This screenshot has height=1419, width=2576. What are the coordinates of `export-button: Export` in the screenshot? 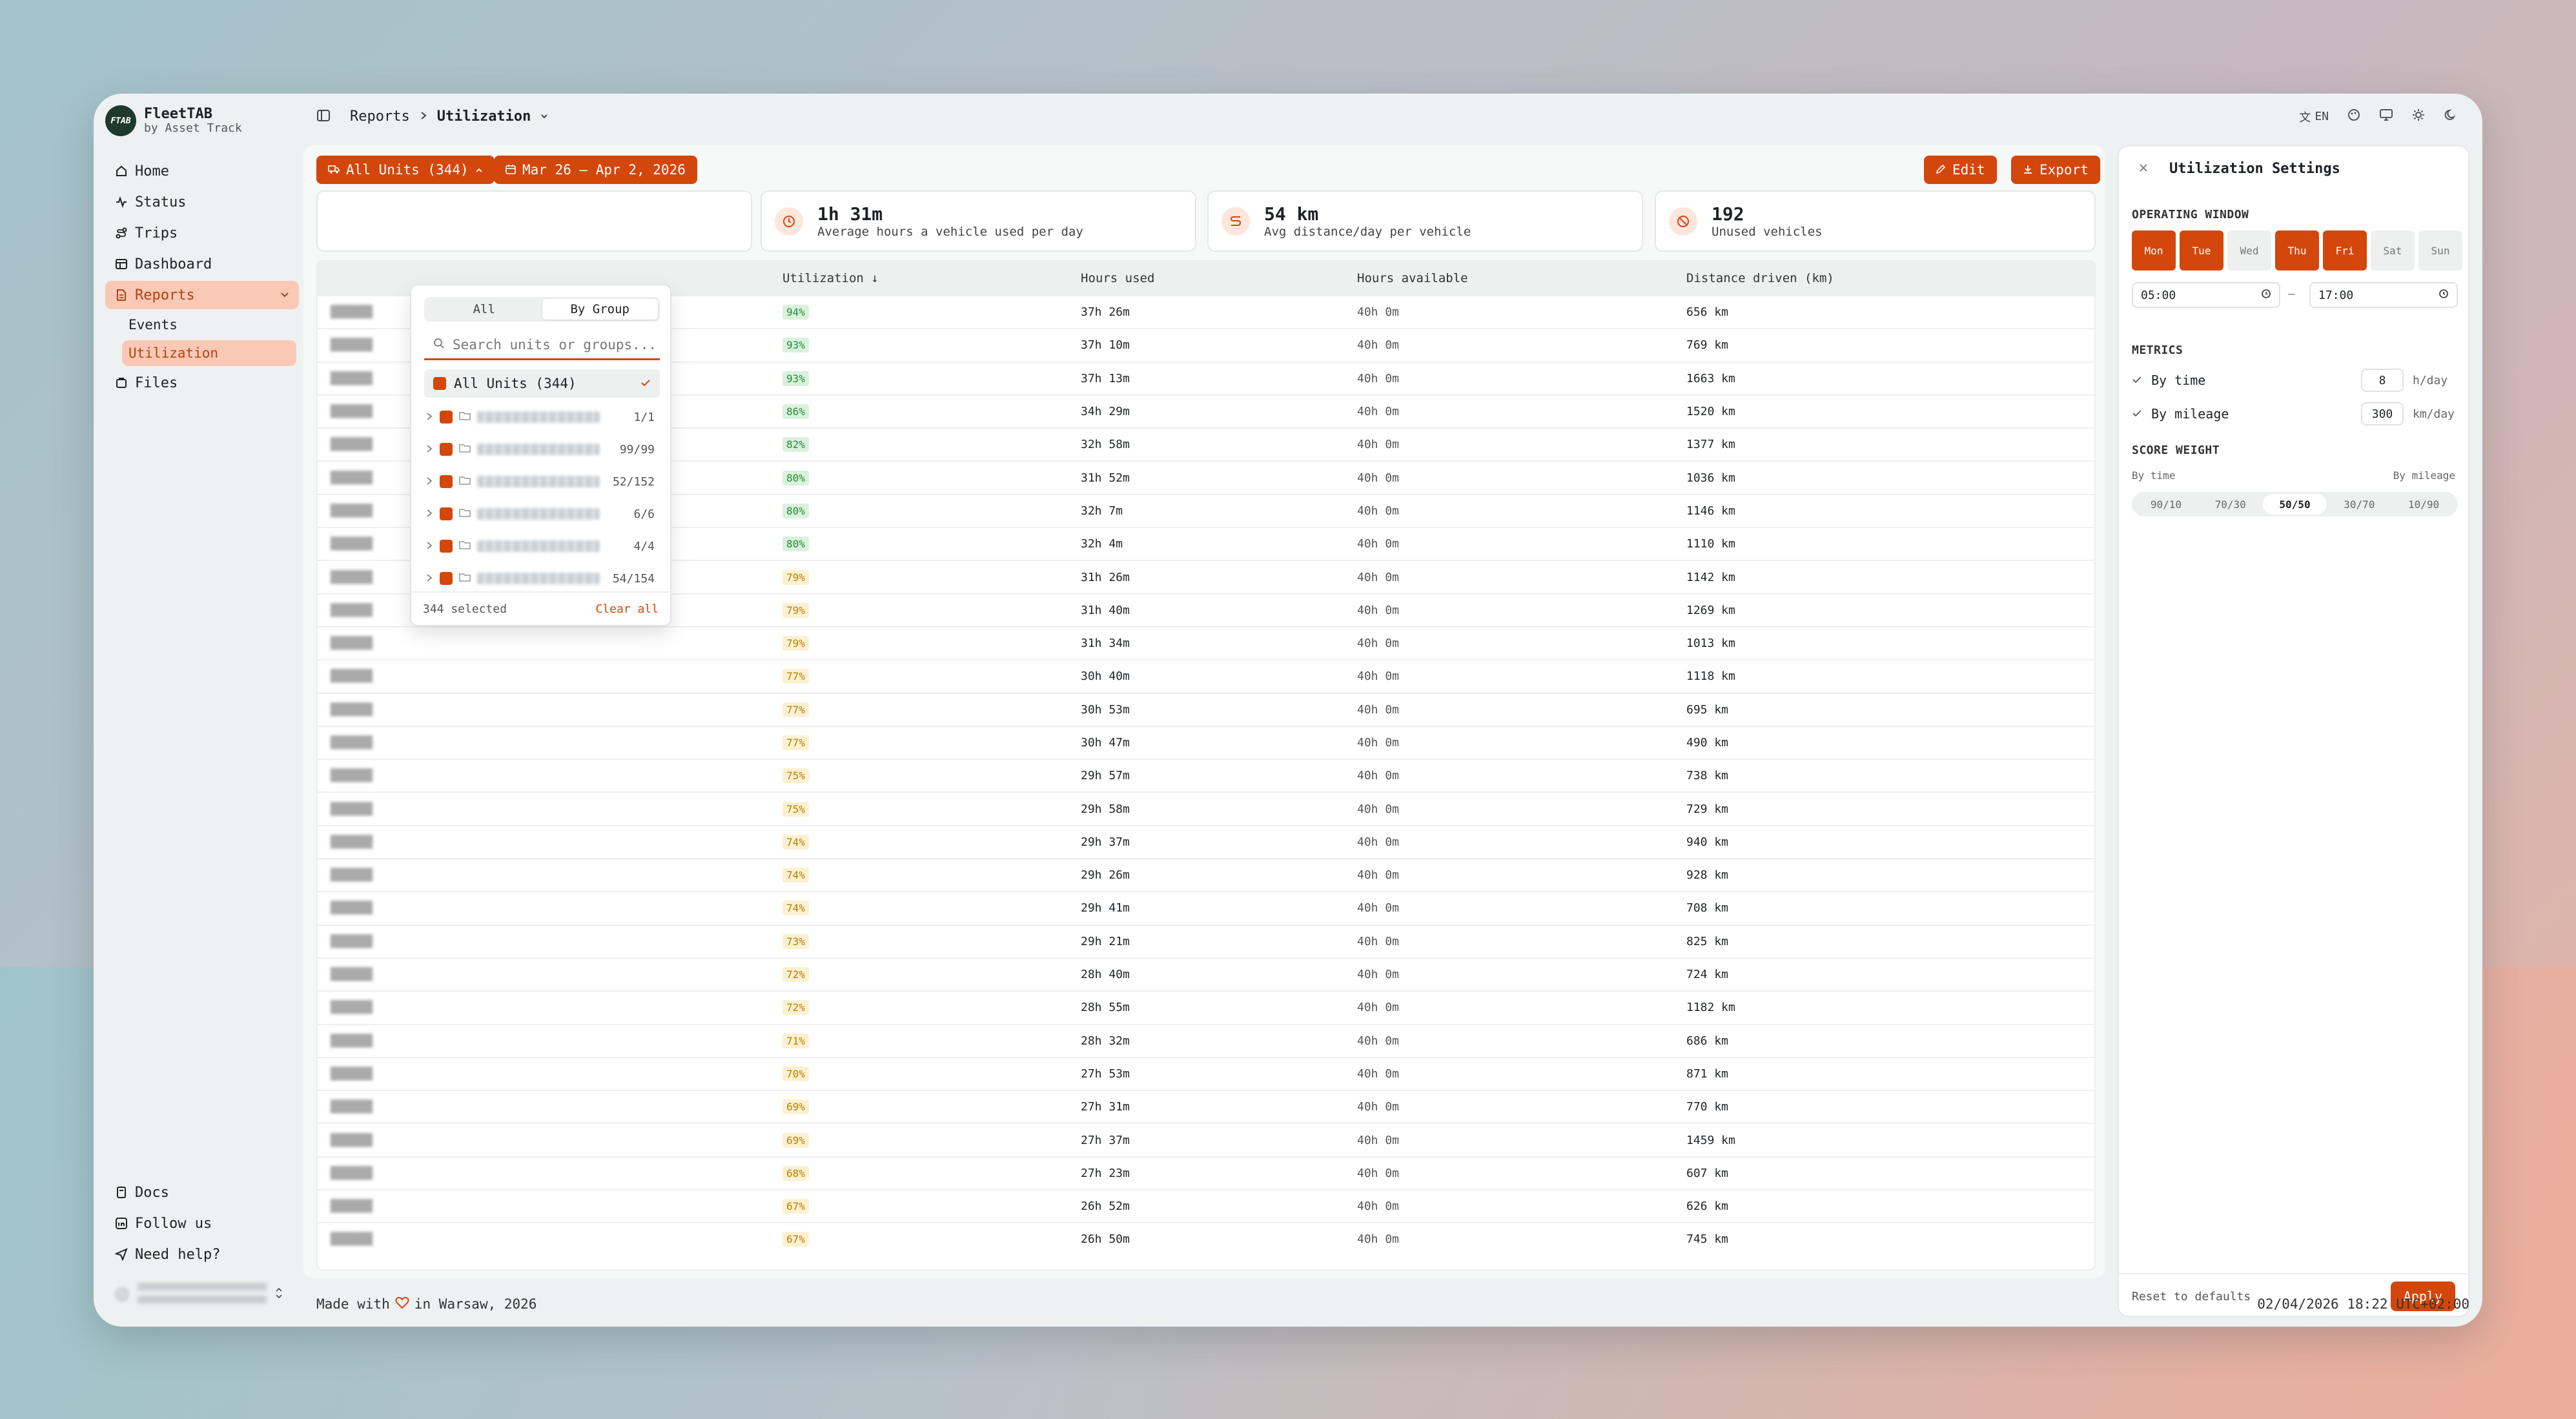 It's located at (2055, 170).